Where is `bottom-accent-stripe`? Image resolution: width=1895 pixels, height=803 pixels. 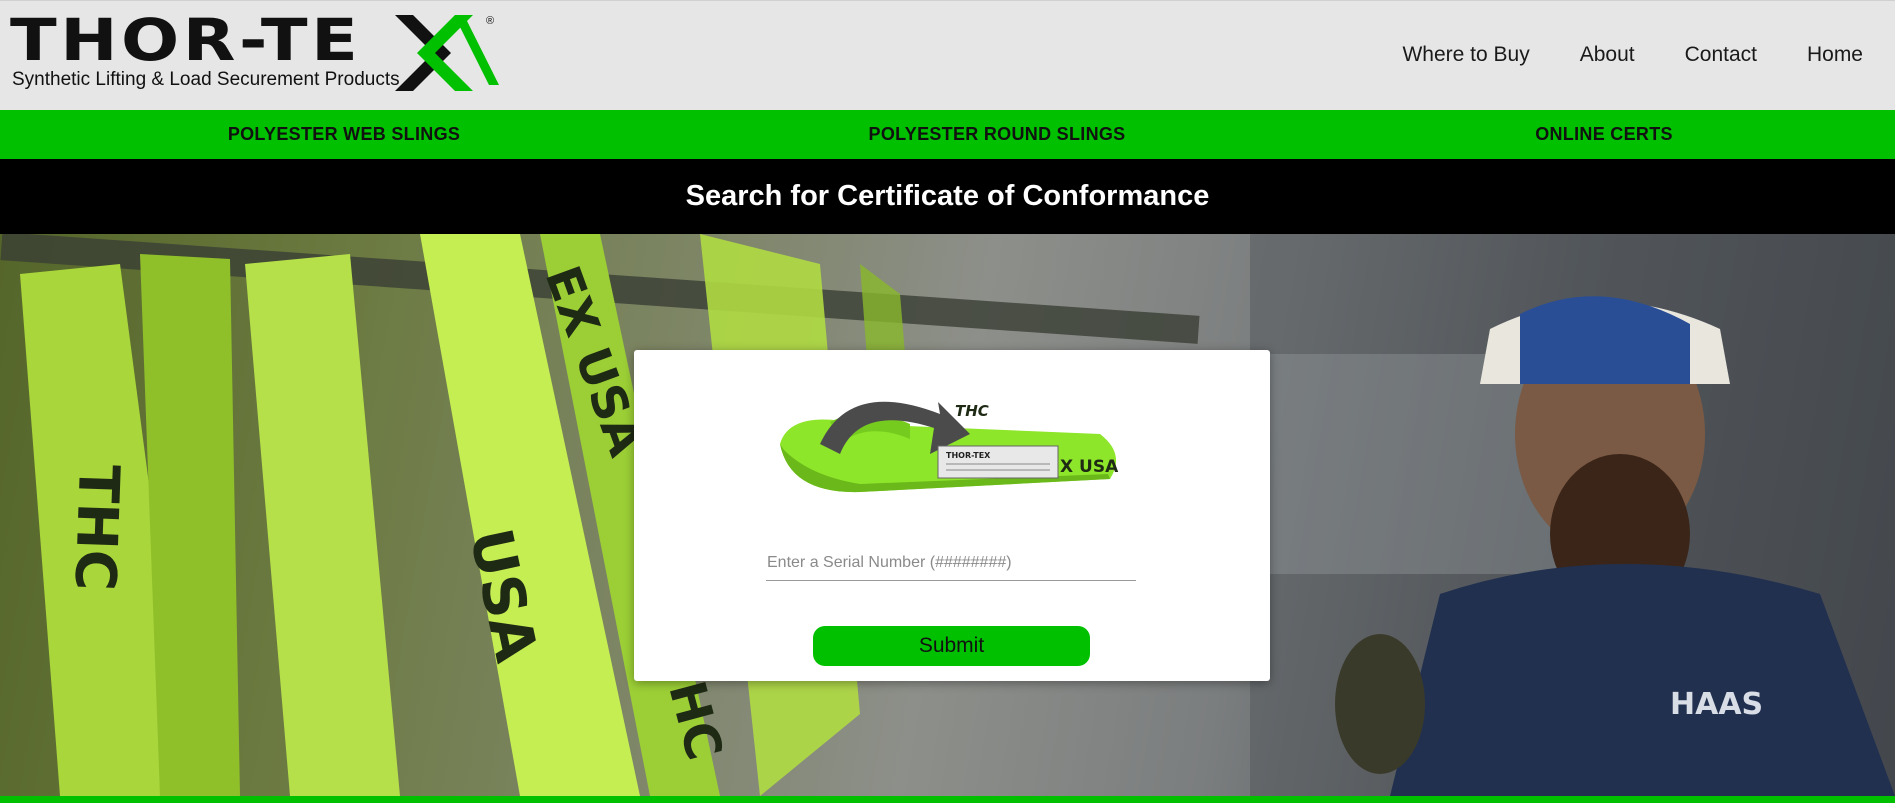
bottom-accent-stripe is located at coordinates (947, 799).